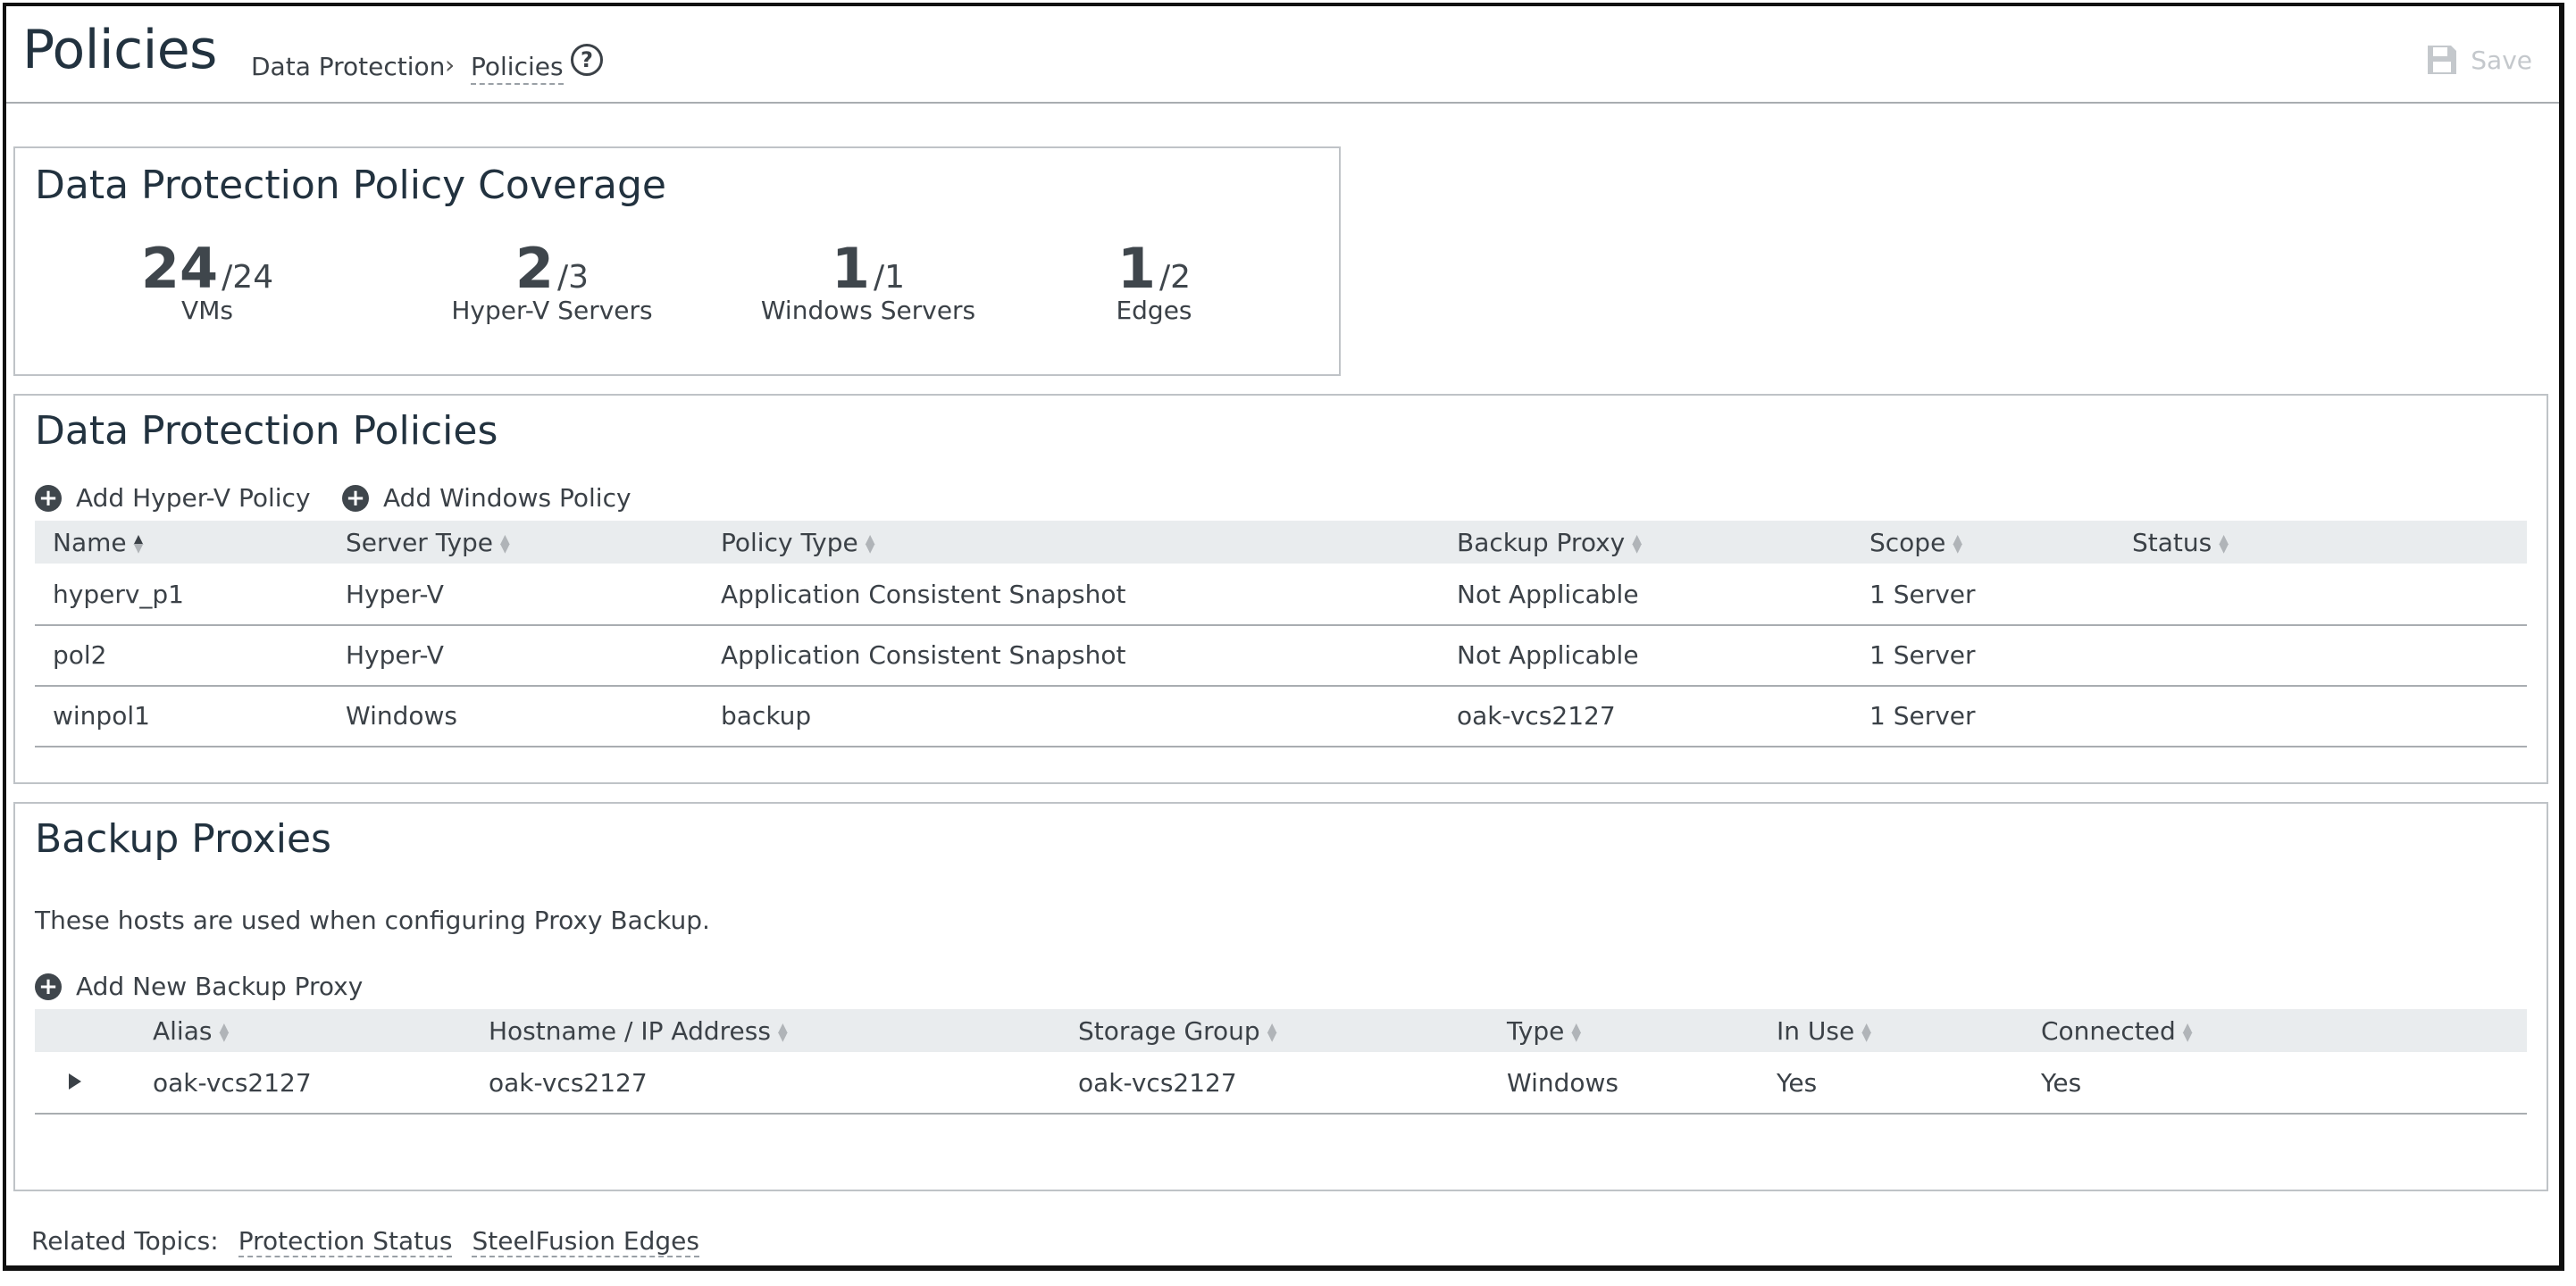 This screenshot has width=2576, height=1286. I want to click on stat-label: Edges, so click(1154, 311).